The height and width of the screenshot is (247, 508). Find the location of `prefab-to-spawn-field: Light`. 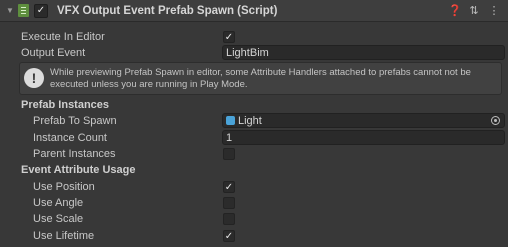

prefab-to-spawn-field: Light is located at coordinates (363, 120).